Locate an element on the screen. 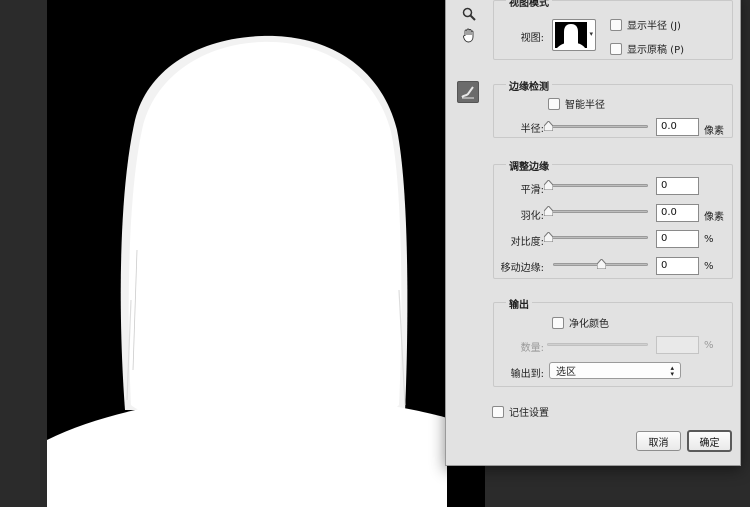  amount-slider is located at coordinates (597, 344).